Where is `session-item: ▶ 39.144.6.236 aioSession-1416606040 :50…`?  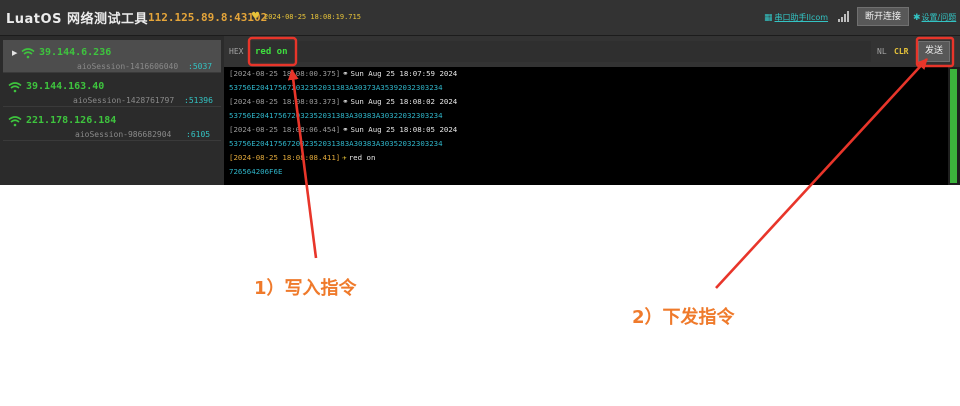 session-item: ▶ 39.144.6.236 aioSession-1416606040 :50… is located at coordinates (112, 56).